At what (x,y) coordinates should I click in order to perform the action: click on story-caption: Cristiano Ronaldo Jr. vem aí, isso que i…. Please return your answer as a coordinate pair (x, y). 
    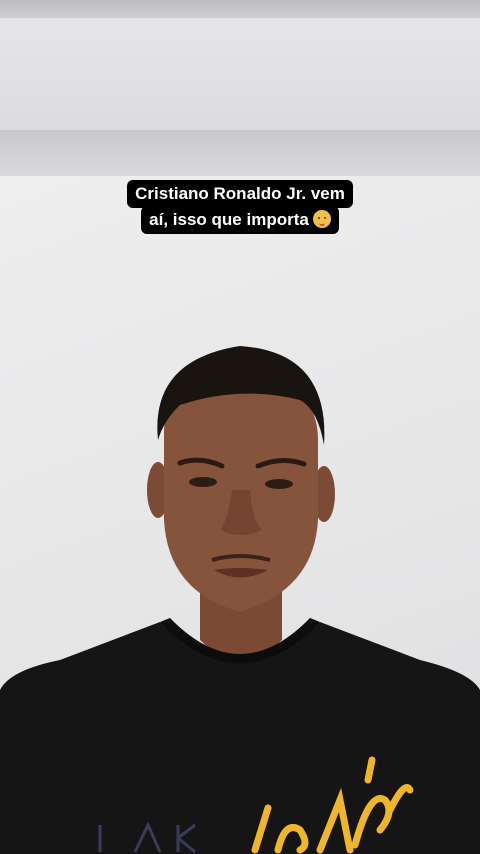
    Looking at the image, I should click on (240, 207).